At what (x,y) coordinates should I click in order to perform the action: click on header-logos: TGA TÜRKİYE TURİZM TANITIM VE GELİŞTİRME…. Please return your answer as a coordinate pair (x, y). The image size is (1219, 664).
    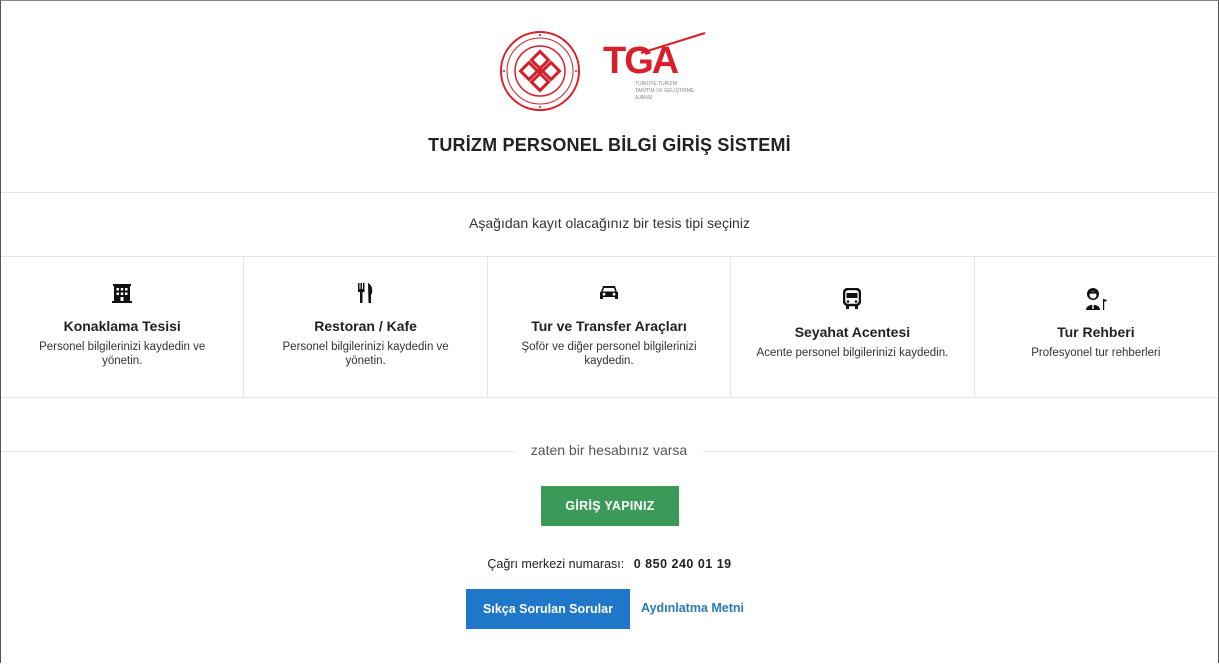
    Looking at the image, I should click on (609, 71).